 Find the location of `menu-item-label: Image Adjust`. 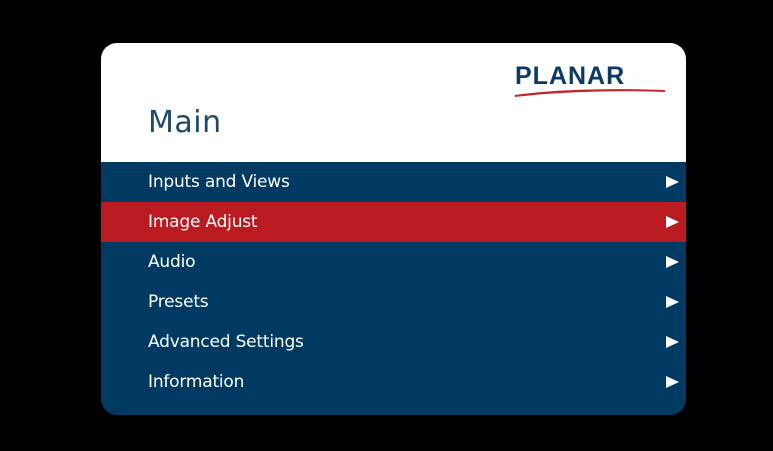

menu-item-label: Image Adjust is located at coordinates (203, 222).